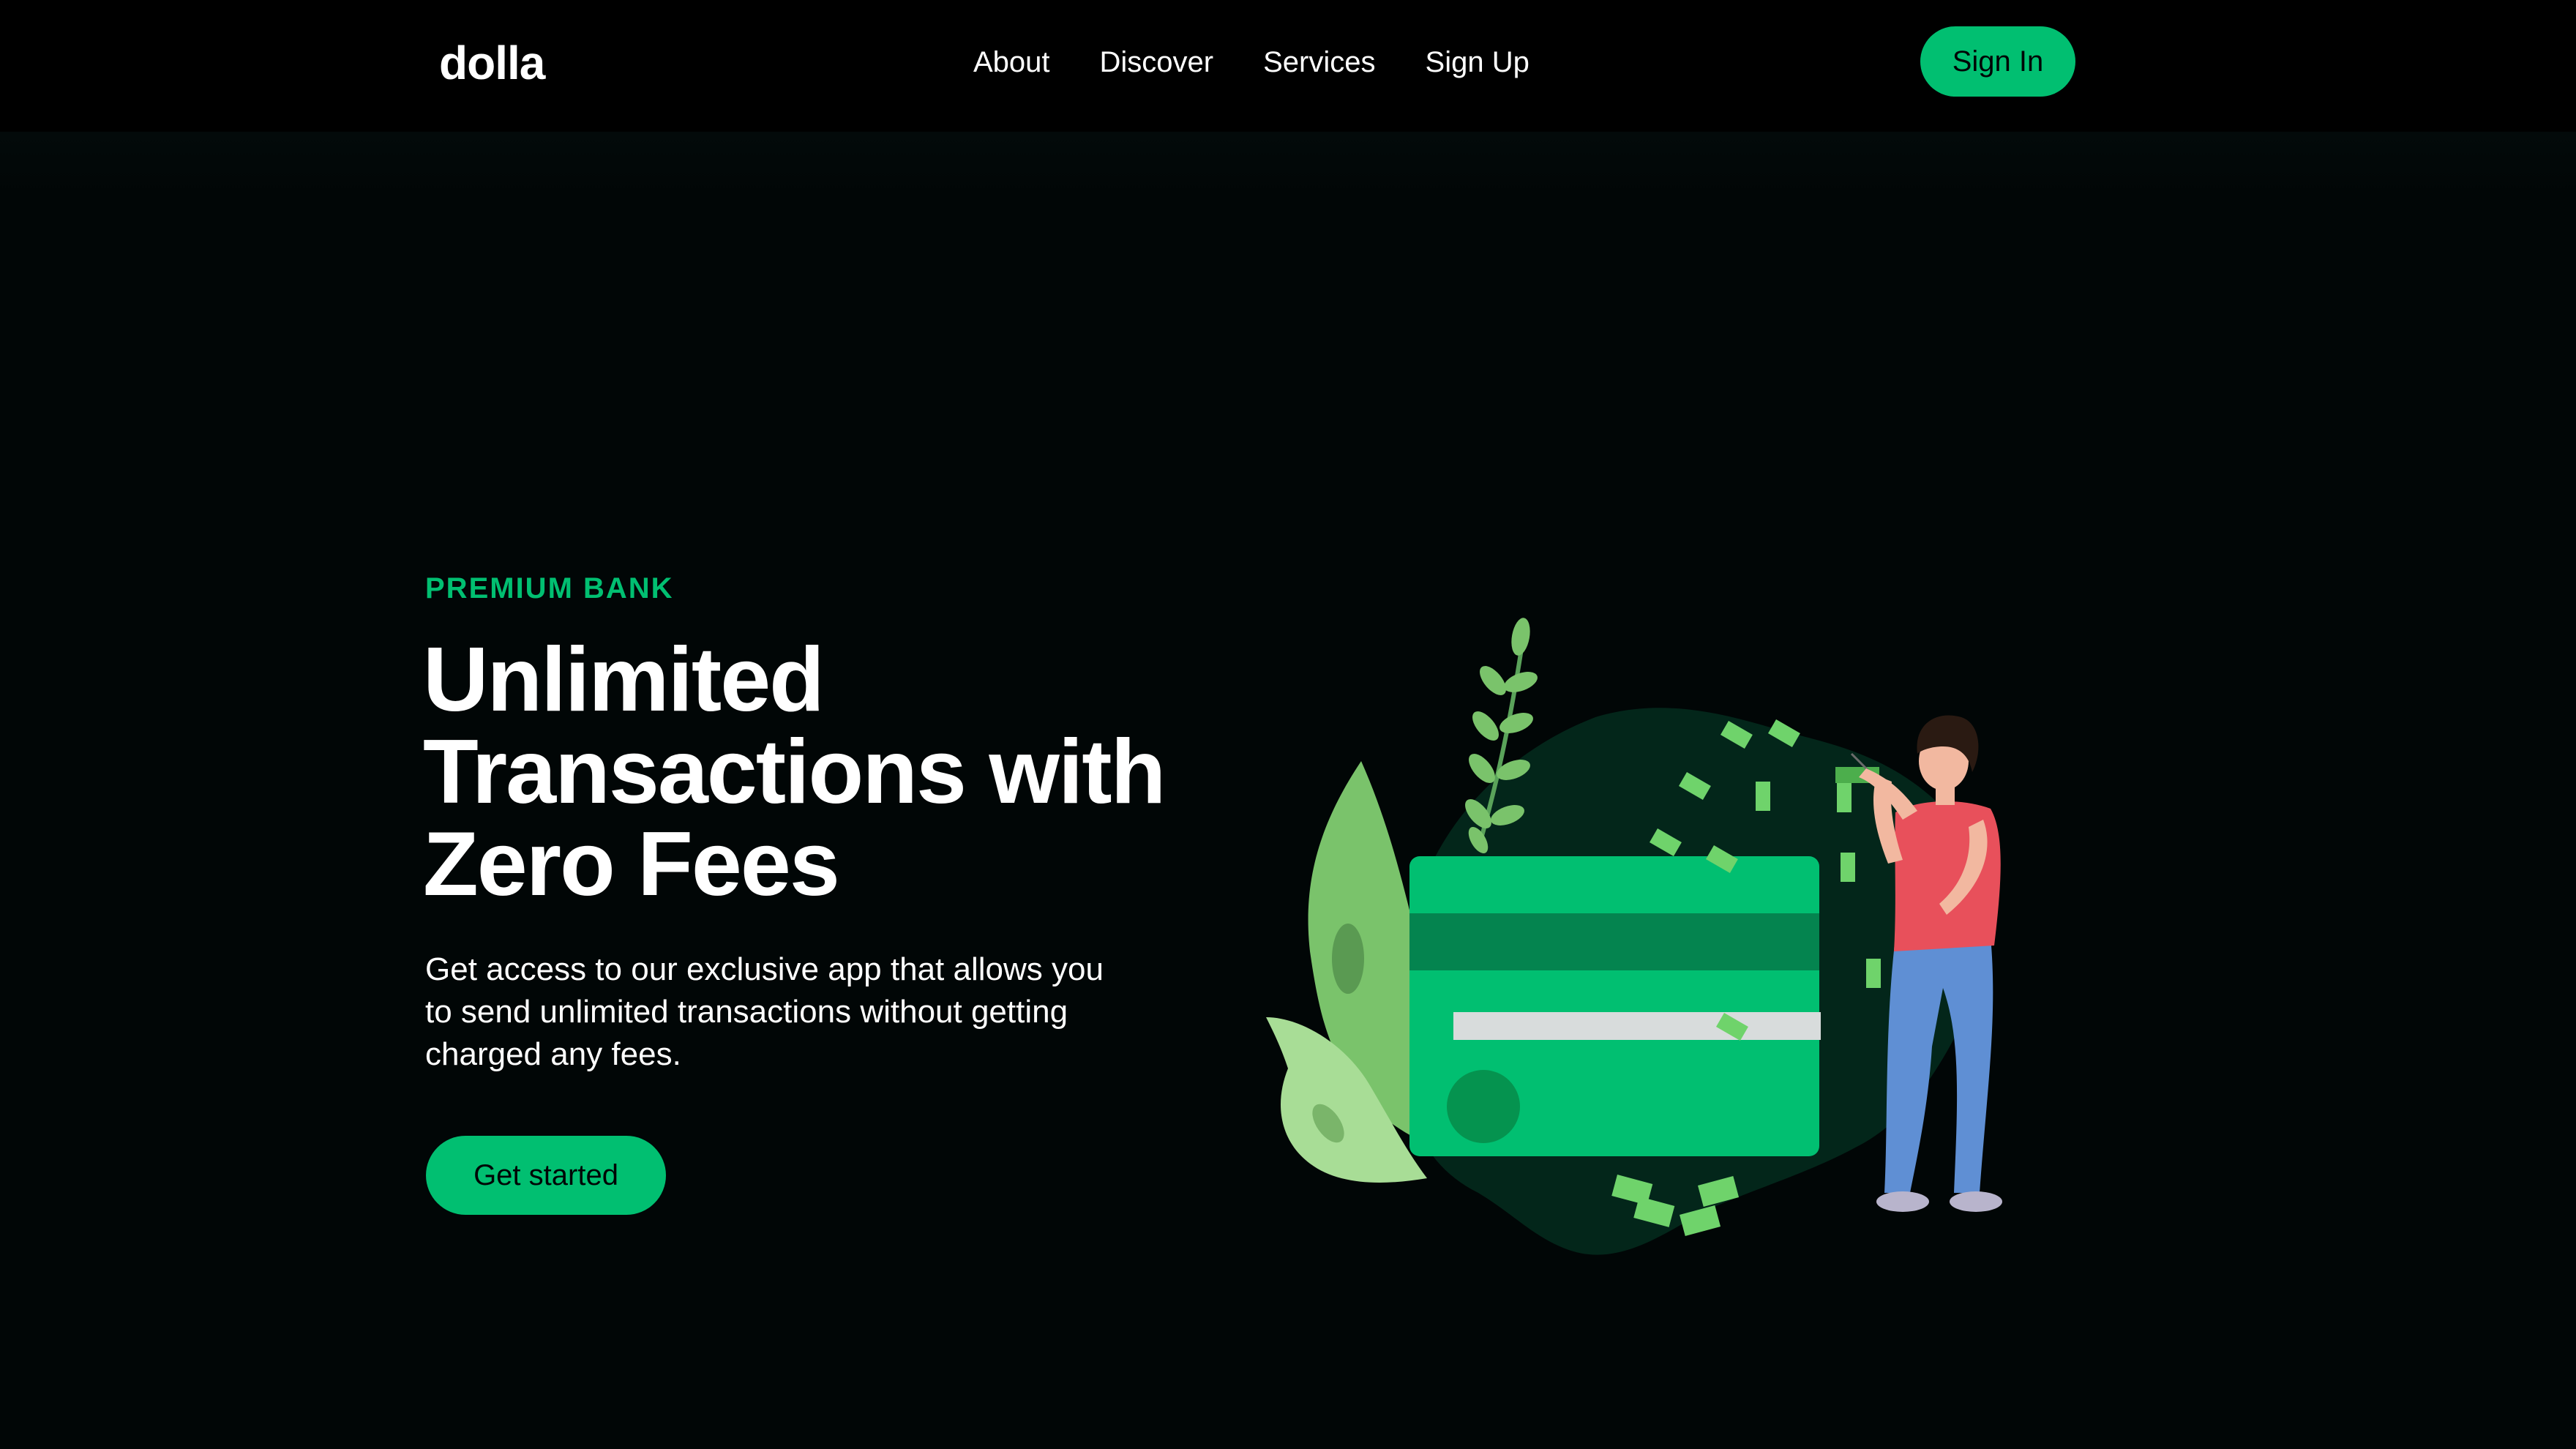 This screenshot has width=2576, height=1449. Describe the element at coordinates (1483, 1106) in the screenshot. I see `card-chip` at that location.